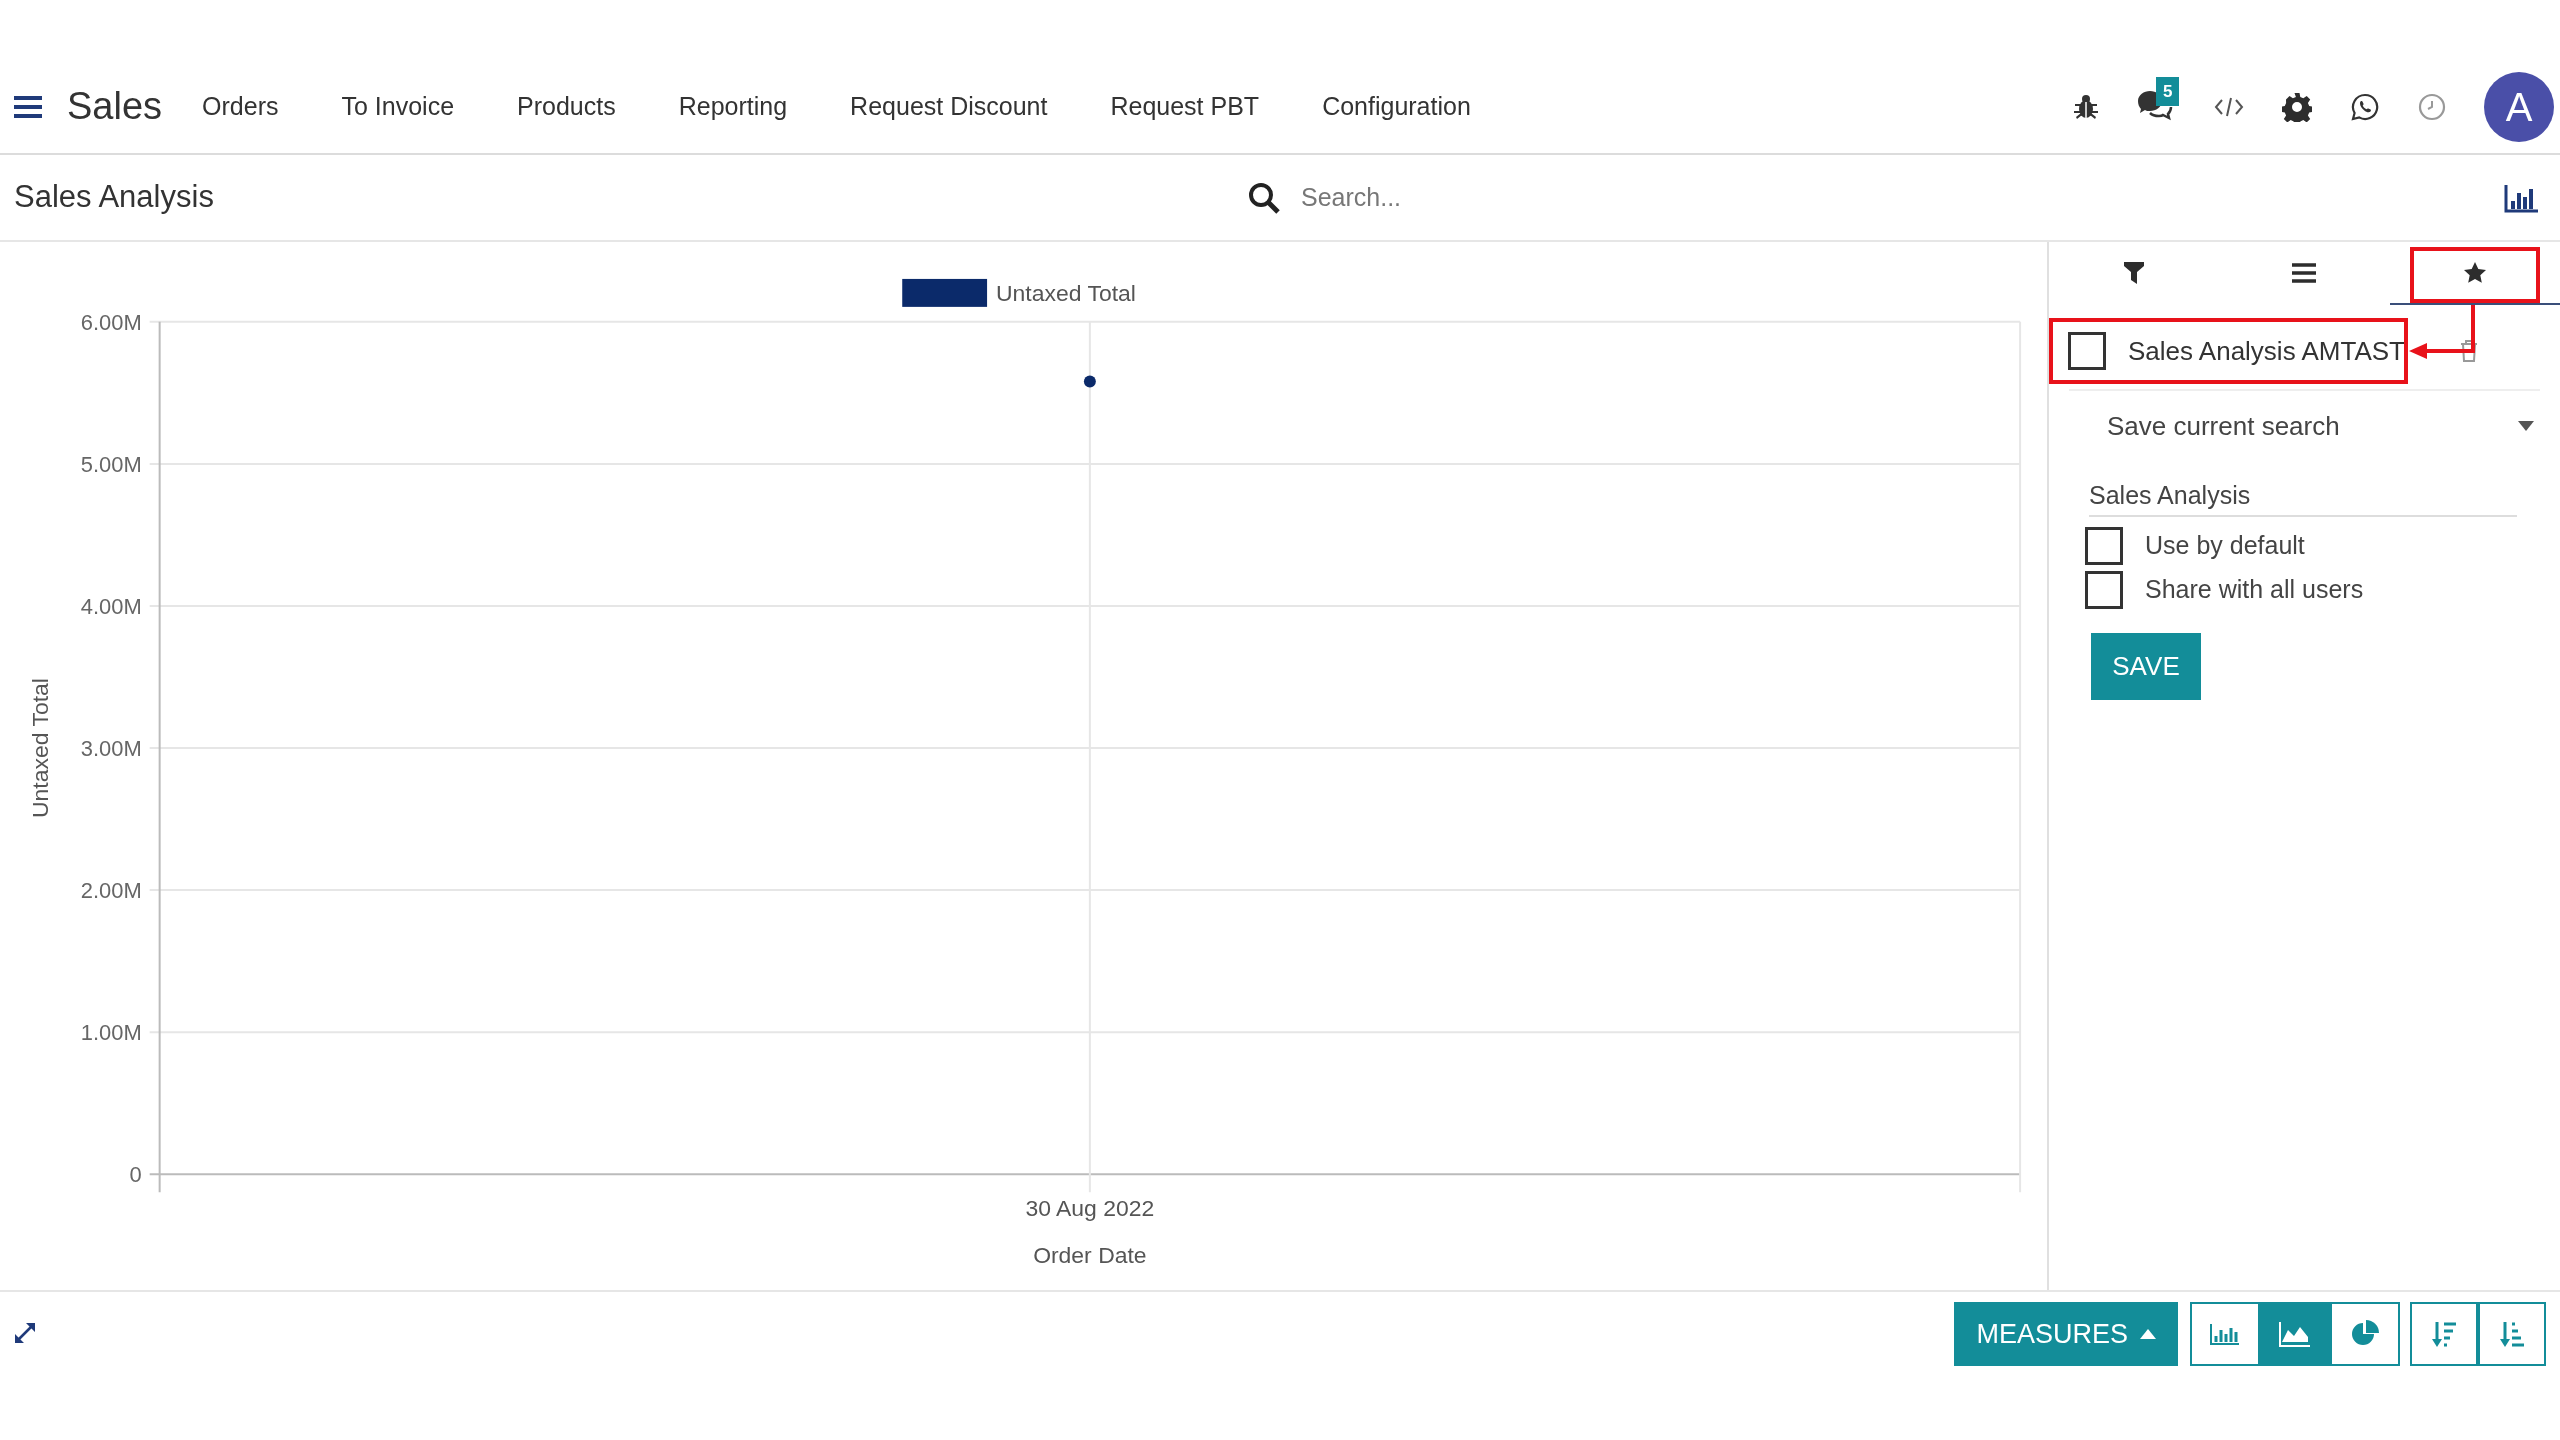  Describe the element at coordinates (28, 106) in the screenshot. I see `menu-icon` at that location.